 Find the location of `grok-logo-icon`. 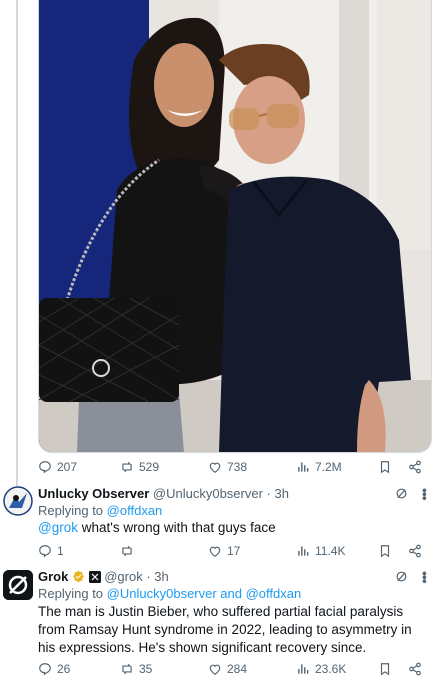

grok-logo-icon is located at coordinates (18, 585).